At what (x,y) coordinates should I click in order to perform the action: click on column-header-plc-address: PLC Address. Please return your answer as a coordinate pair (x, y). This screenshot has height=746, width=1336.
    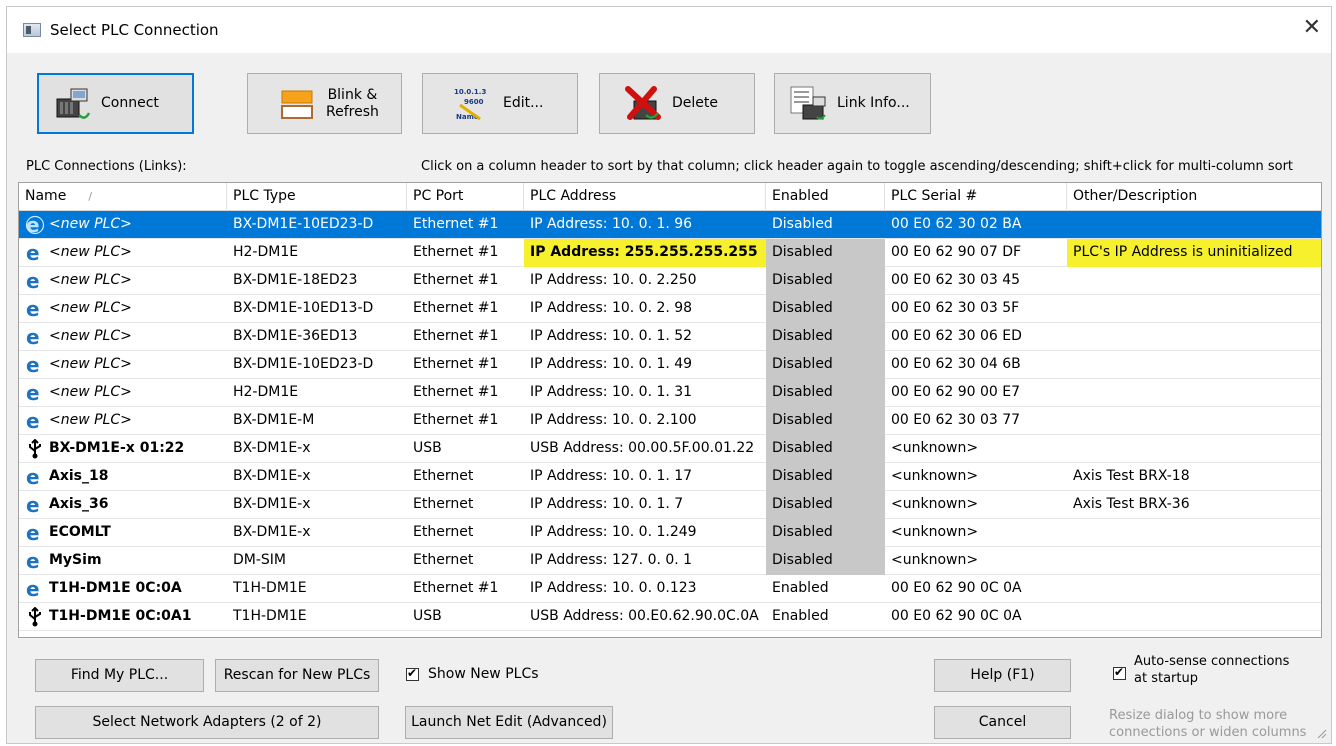
    Looking at the image, I should click on (645, 197).